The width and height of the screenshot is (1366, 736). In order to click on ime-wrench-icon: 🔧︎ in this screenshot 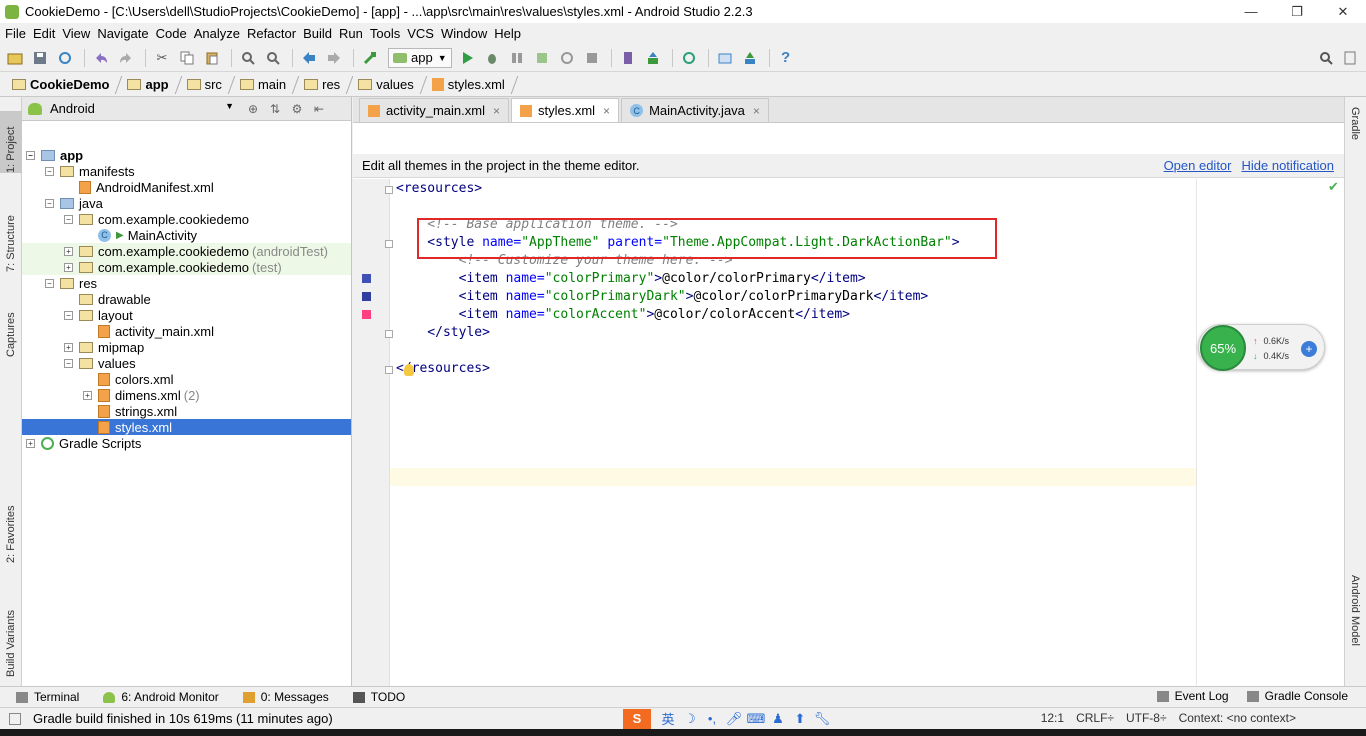, I will do `click(822, 719)`.